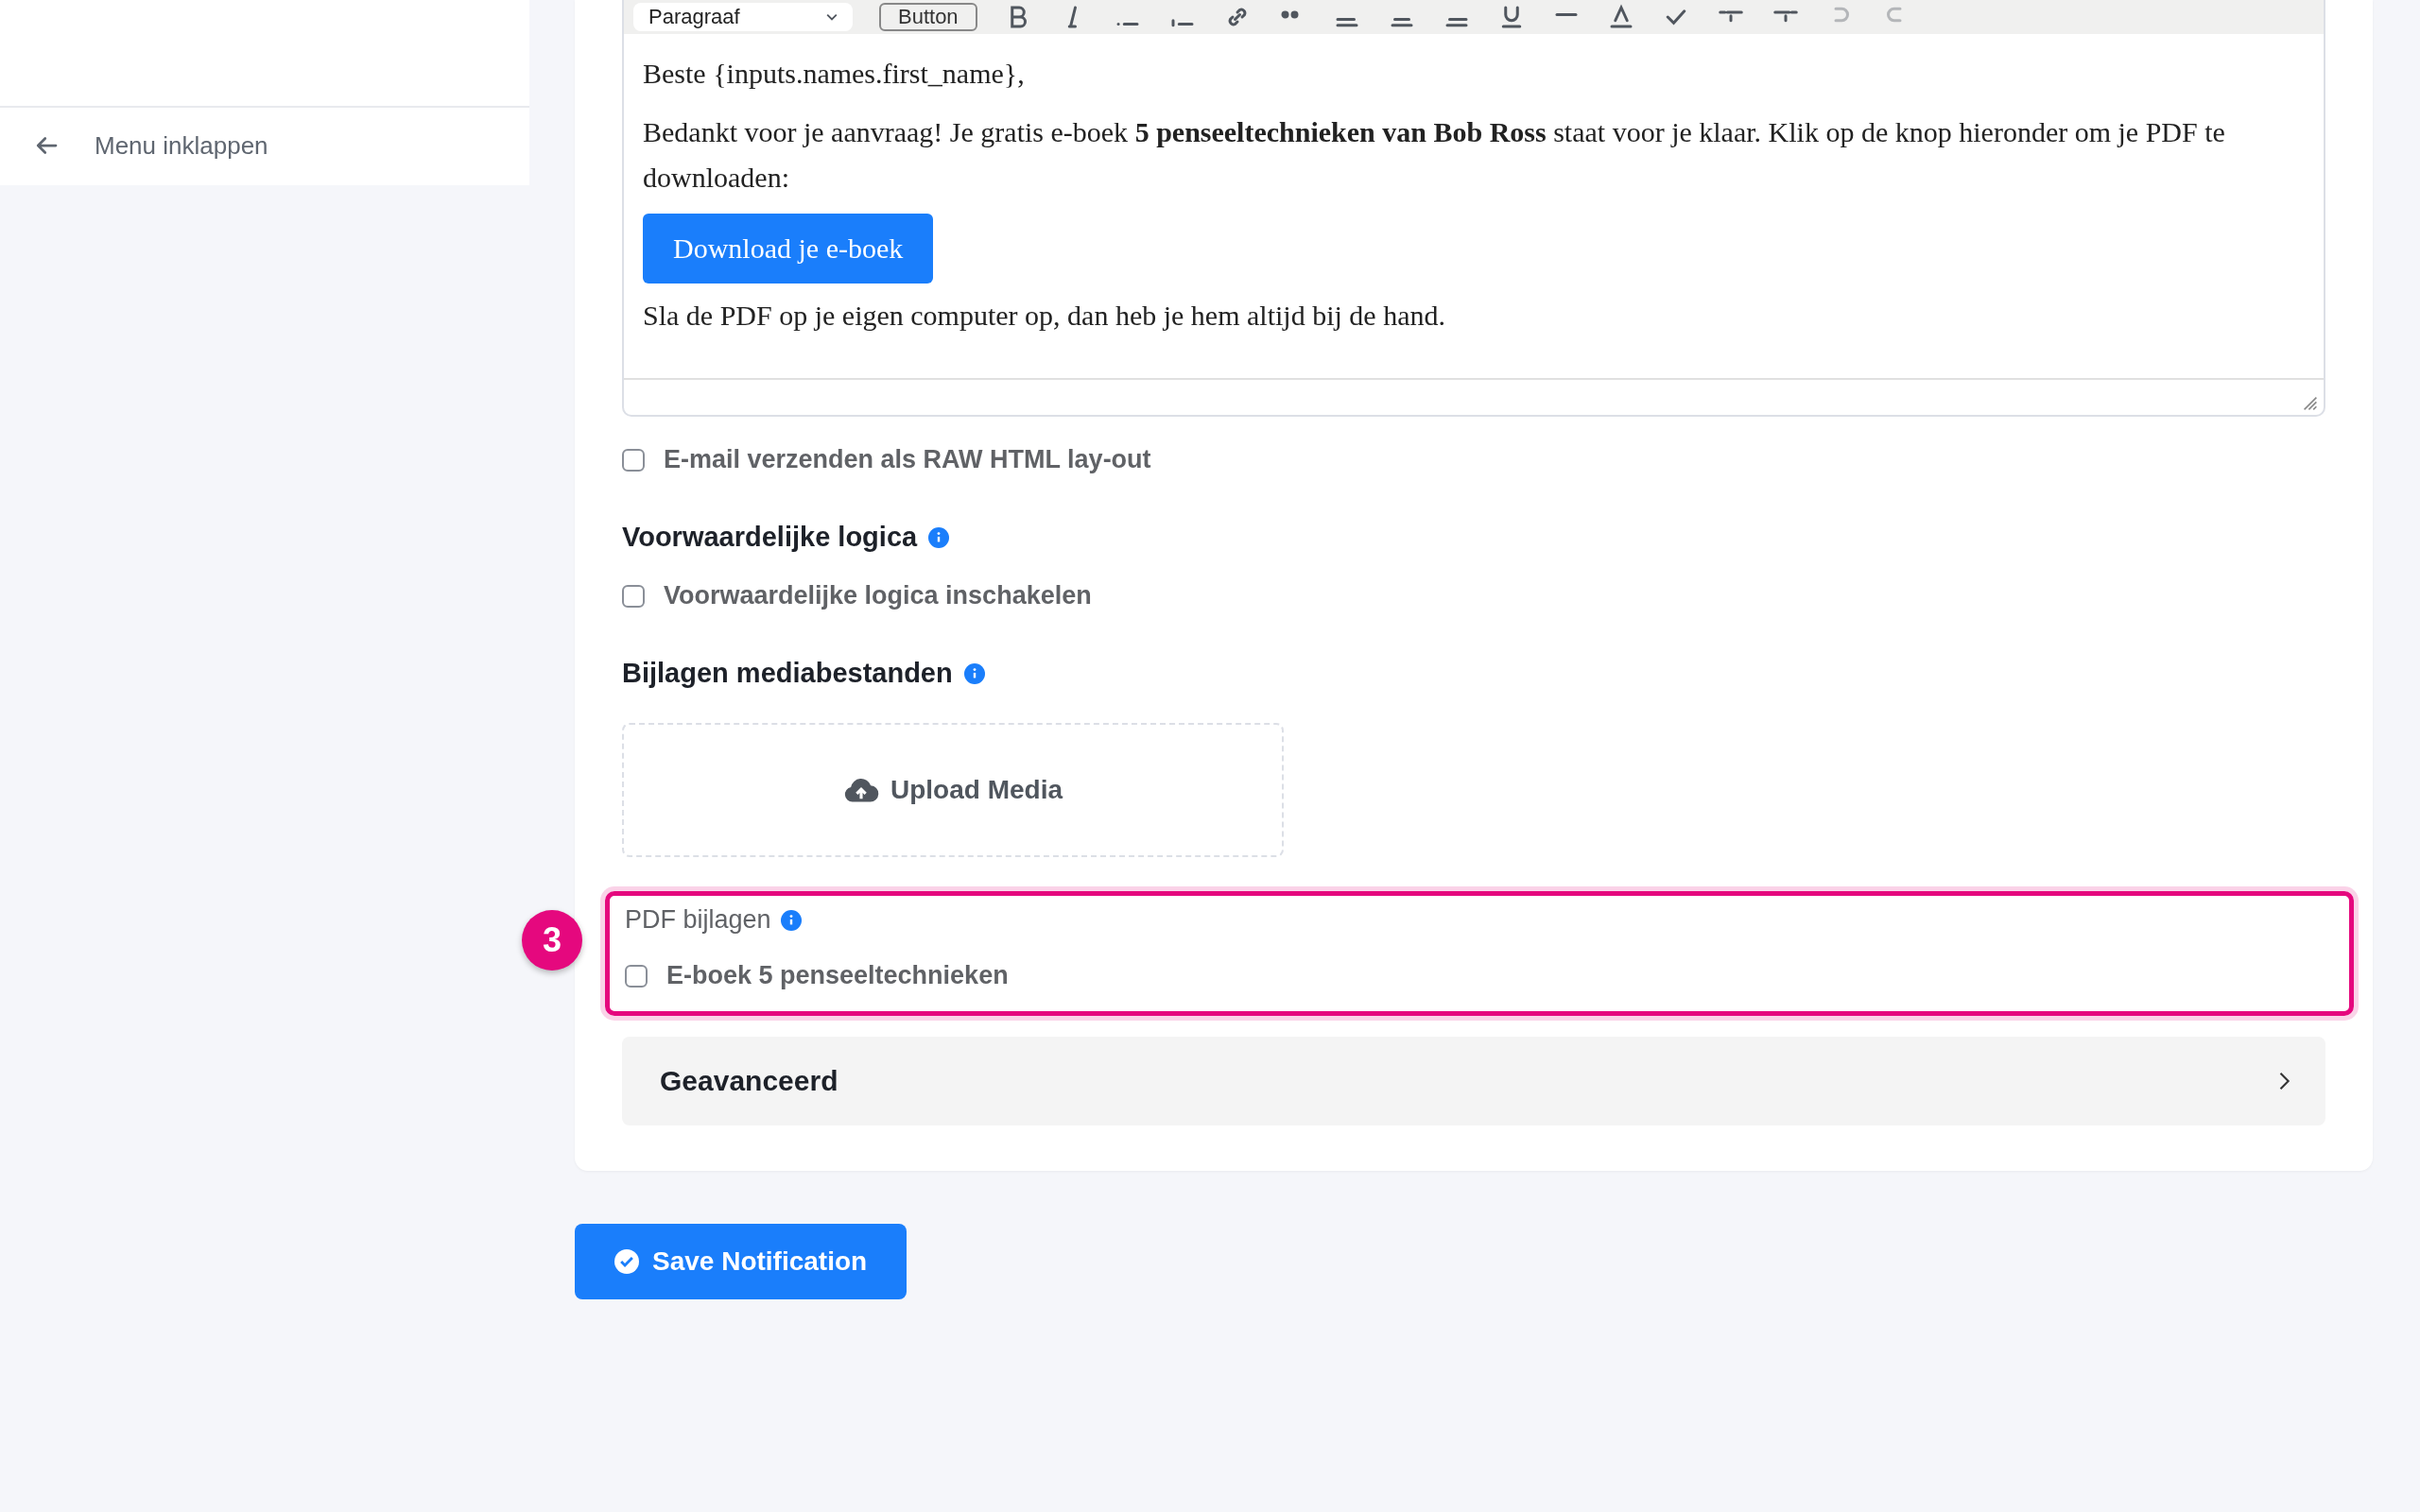  What do you see at coordinates (633, 596) in the screenshot?
I see `conditional-logic-checkbox` at bounding box center [633, 596].